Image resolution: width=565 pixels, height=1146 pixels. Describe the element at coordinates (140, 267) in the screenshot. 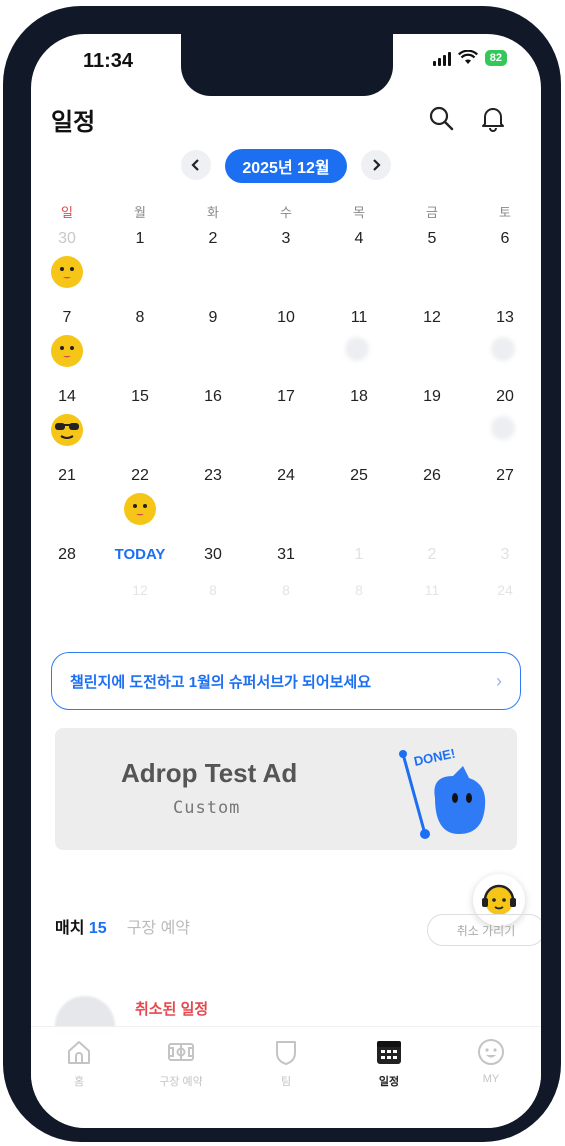

I see `calendar-day: 1` at that location.